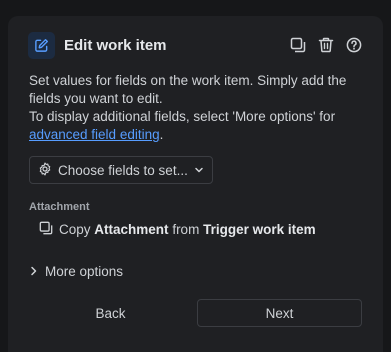  I want to click on description-line2-end: ., so click(161, 134).